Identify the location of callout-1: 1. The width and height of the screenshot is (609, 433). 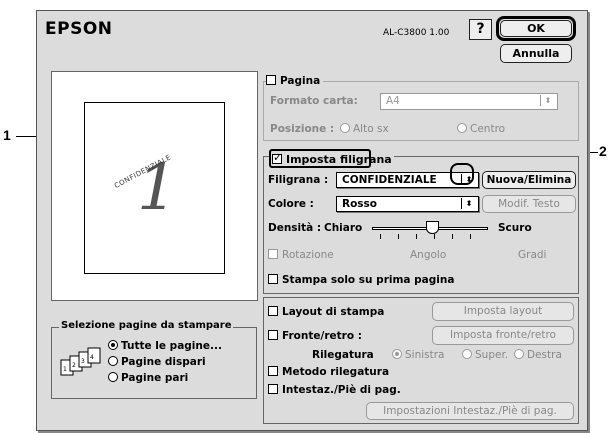
(7, 135).